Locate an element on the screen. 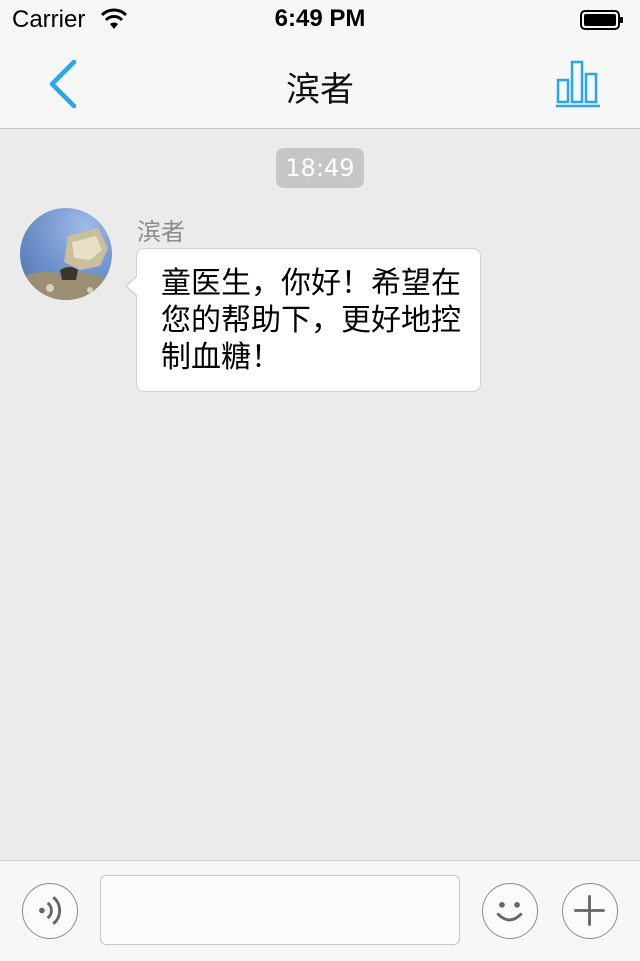 The width and height of the screenshot is (640, 961). voice-button is located at coordinates (50, 911).